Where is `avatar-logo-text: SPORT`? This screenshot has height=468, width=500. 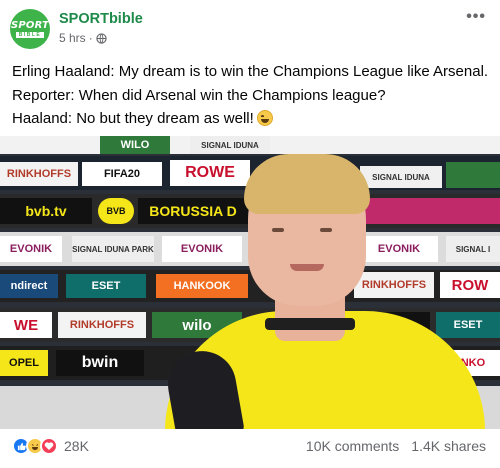 avatar-logo-text: SPORT is located at coordinates (30, 25).